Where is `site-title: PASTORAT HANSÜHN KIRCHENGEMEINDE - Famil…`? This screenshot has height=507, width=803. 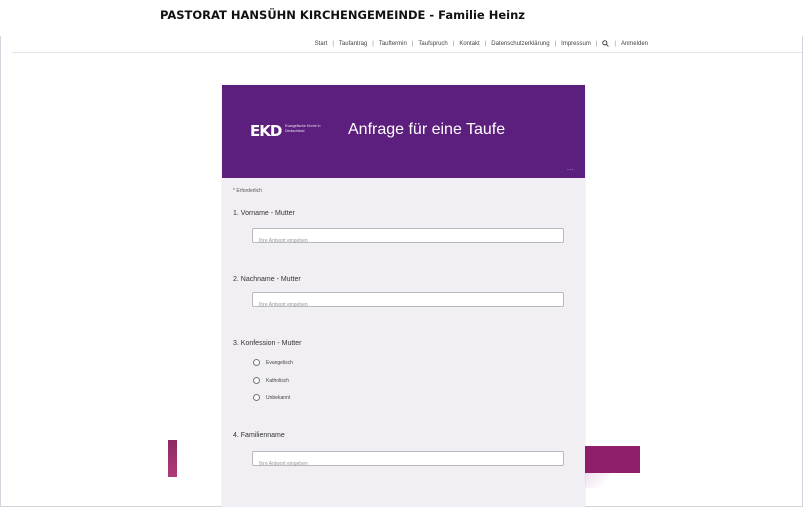 site-title: PASTORAT HANSÜHN KIRCHENGEMEINDE - Famil… is located at coordinates (342, 15).